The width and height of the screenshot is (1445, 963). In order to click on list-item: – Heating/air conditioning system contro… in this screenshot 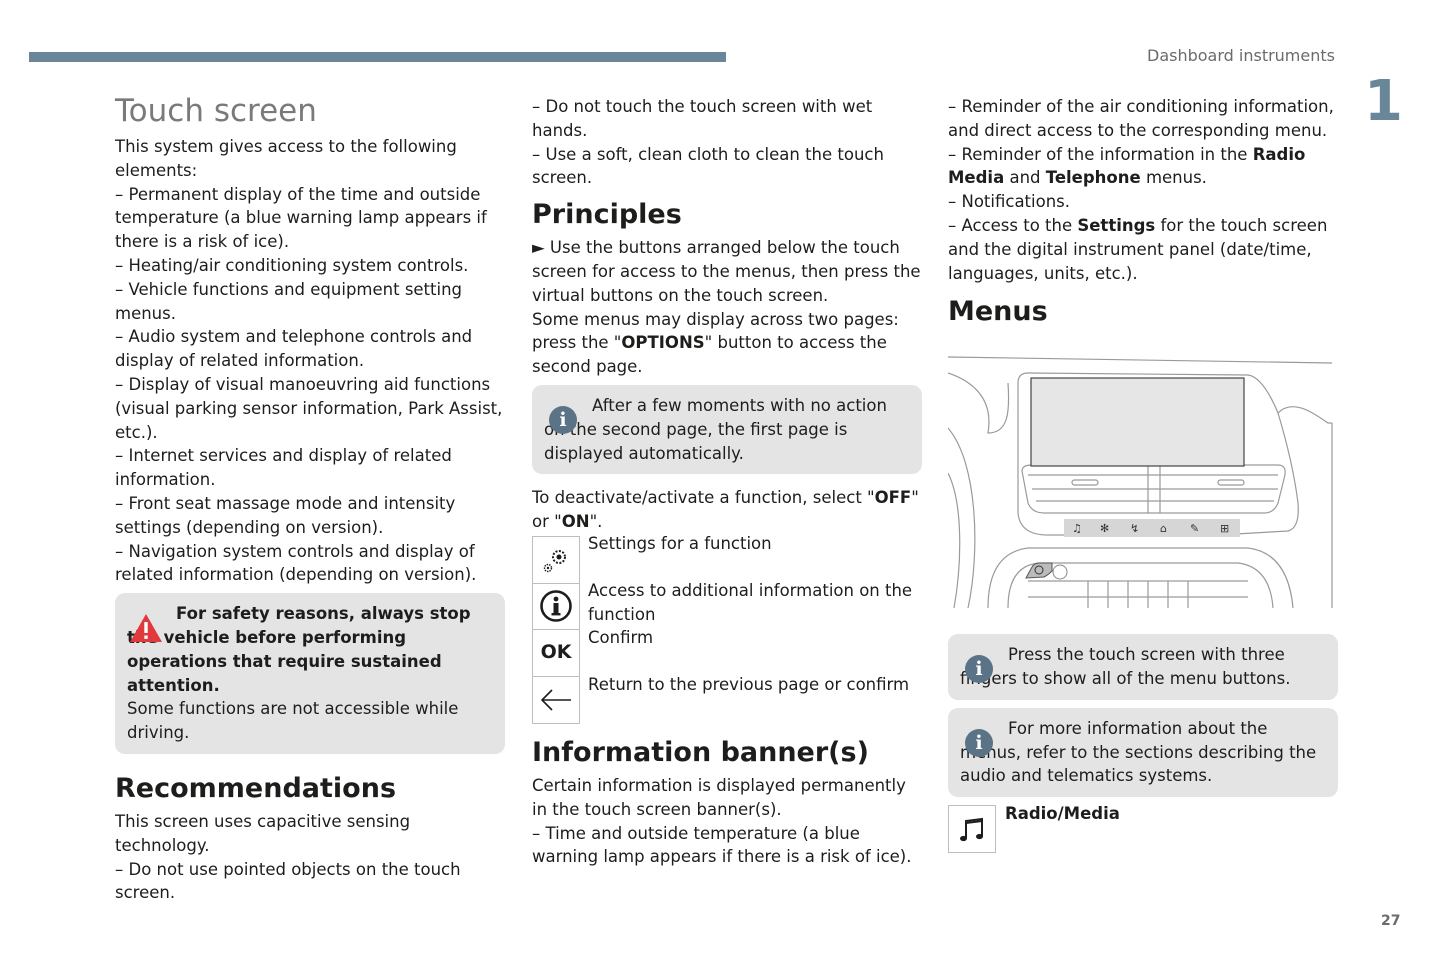, I will do `click(292, 265)`.